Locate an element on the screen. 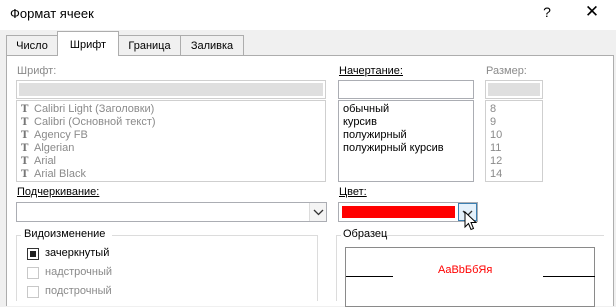 Image resolution: width=616 pixels, height=307 pixels. font-input is located at coordinates (171, 89).